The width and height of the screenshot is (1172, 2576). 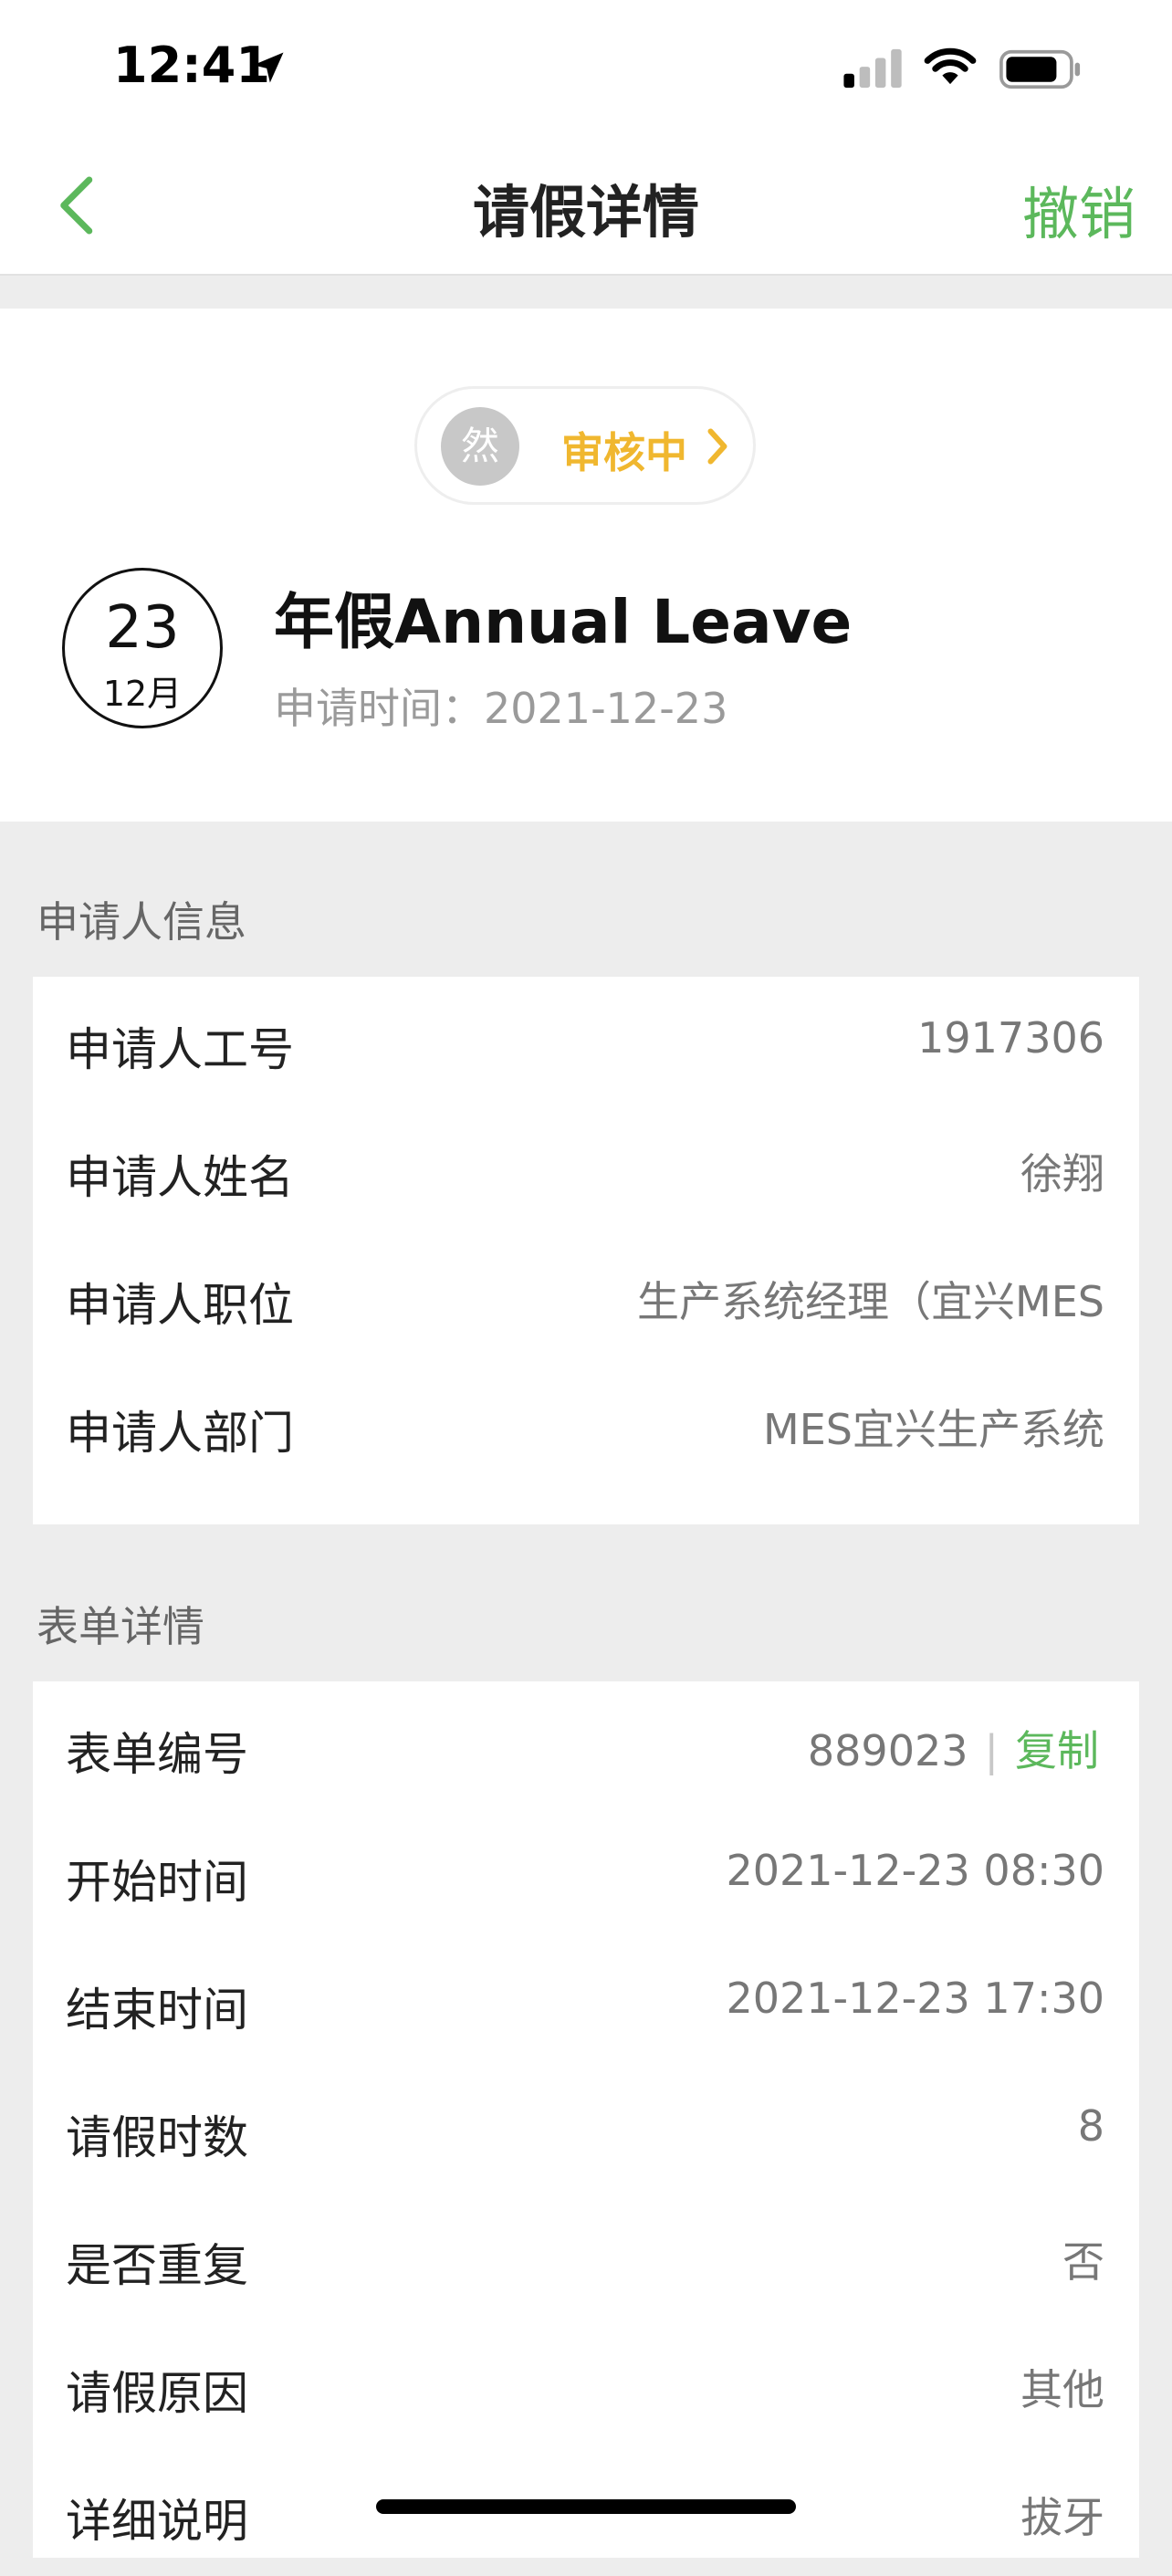 What do you see at coordinates (1078, 209) in the screenshot?
I see `revoke-button: 撤销` at bounding box center [1078, 209].